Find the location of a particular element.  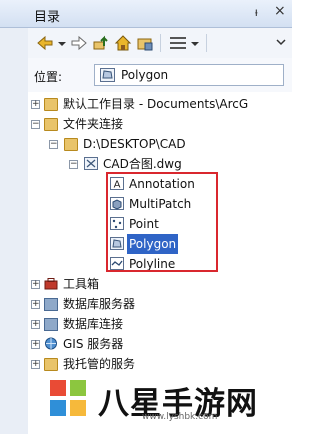

view-options-icon is located at coordinates (178, 43).